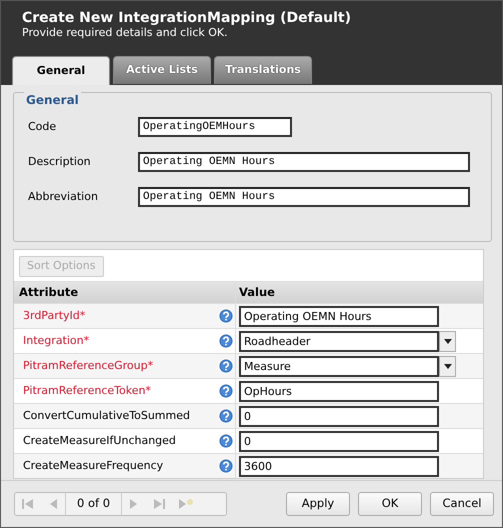 This screenshot has width=503, height=528. What do you see at coordinates (63, 196) in the screenshot?
I see `field-label: Abbreviation` at bounding box center [63, 196].